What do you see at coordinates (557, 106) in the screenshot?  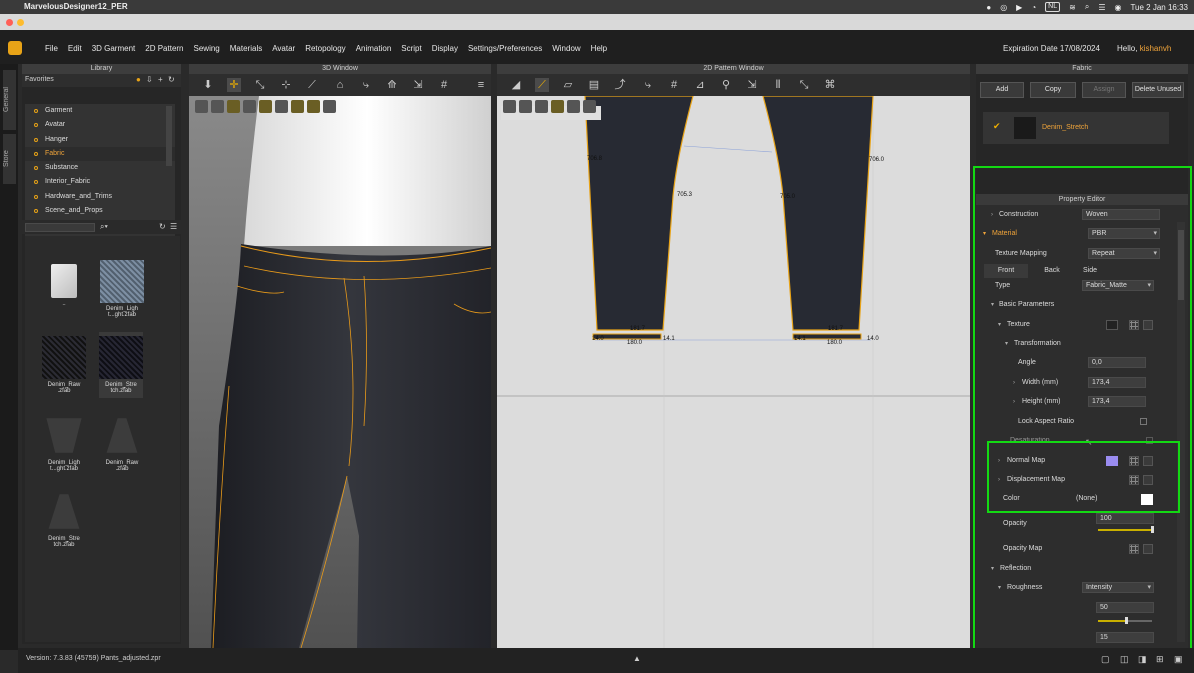 I see `show-lengths-icon` at bounding box center [557, 106].